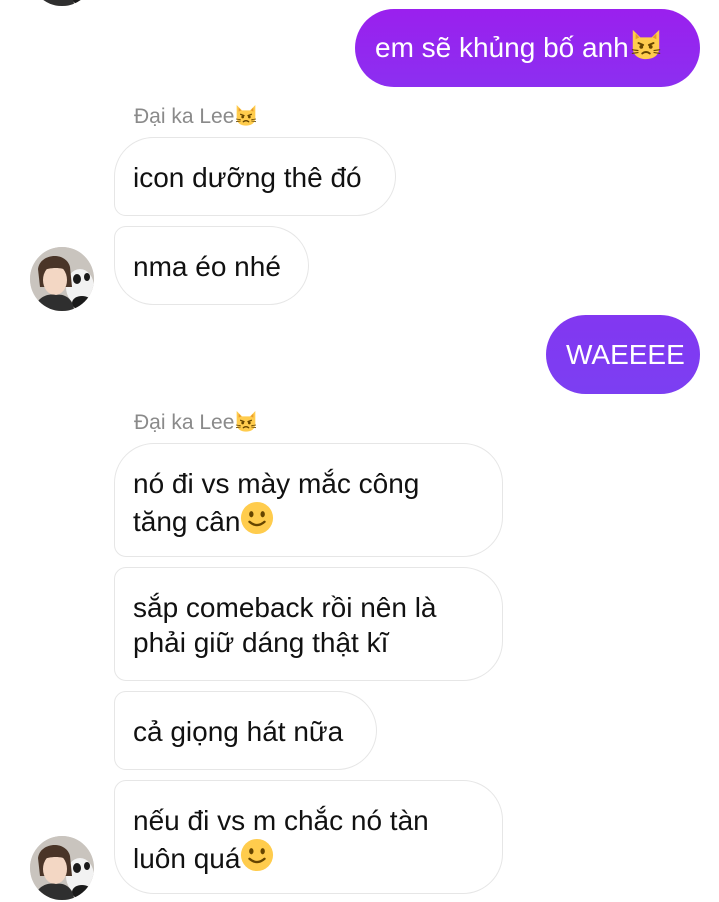 This screenshot has height=902, width=719. I want to click on message-text: nma éo nhé, so click(207, 266).